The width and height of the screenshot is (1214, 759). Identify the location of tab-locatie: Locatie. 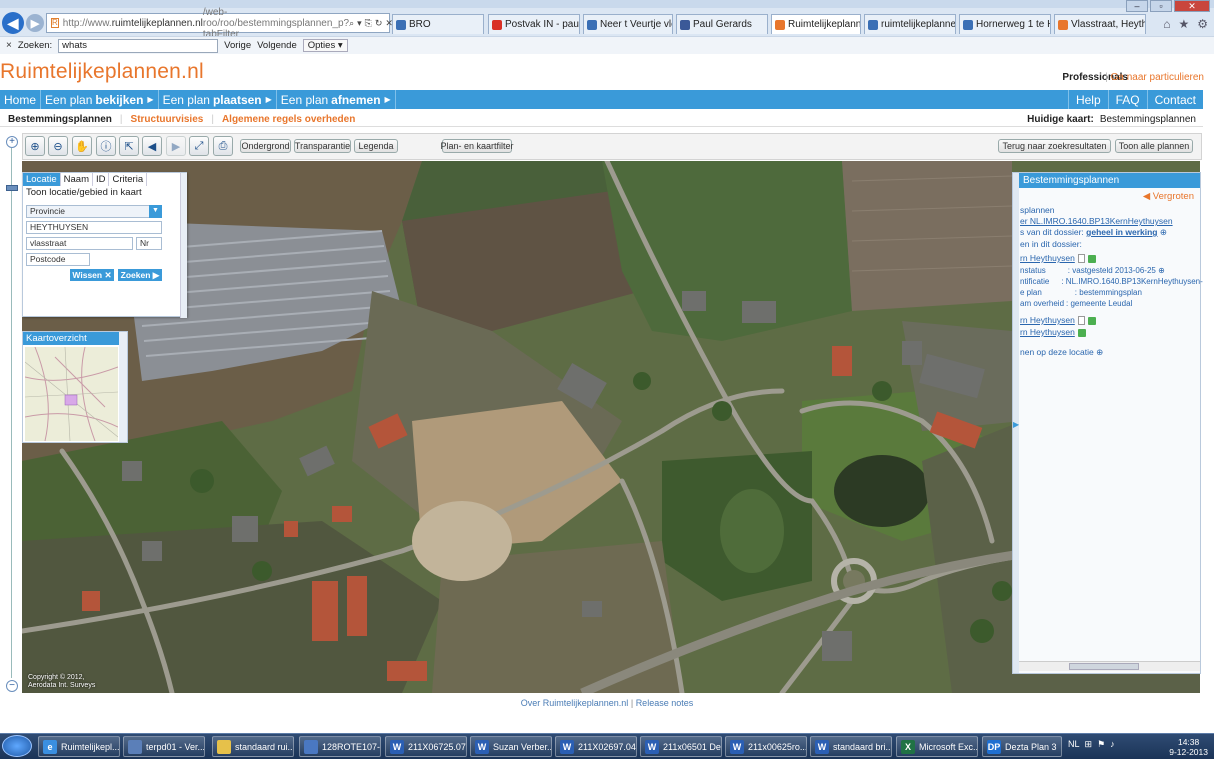
(42, 179).